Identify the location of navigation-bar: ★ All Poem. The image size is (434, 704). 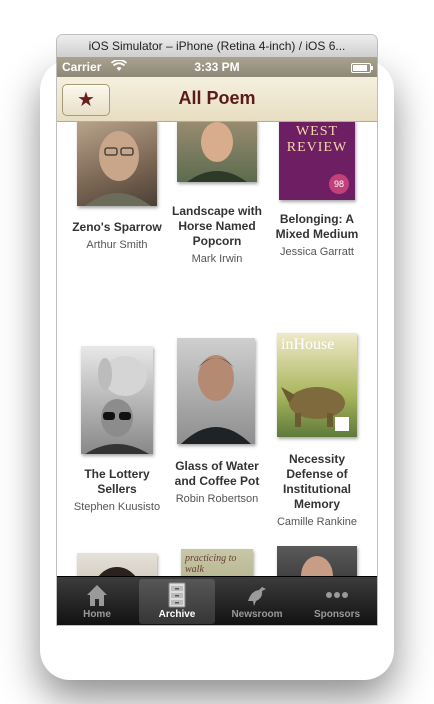
(217, 99).